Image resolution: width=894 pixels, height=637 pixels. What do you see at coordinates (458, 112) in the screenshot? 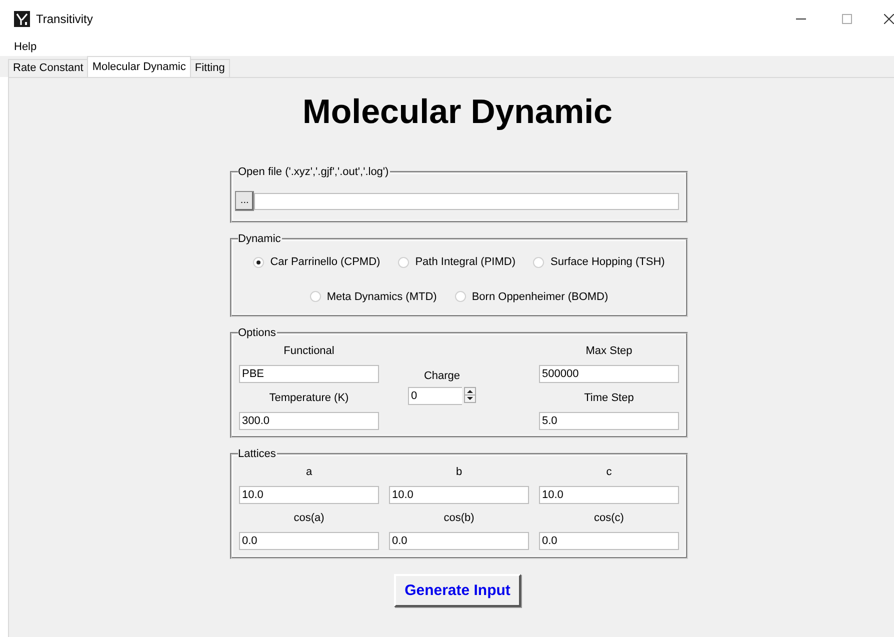
I see `page-heading: Molecular Dynamic` at bounding box center [458, 112].